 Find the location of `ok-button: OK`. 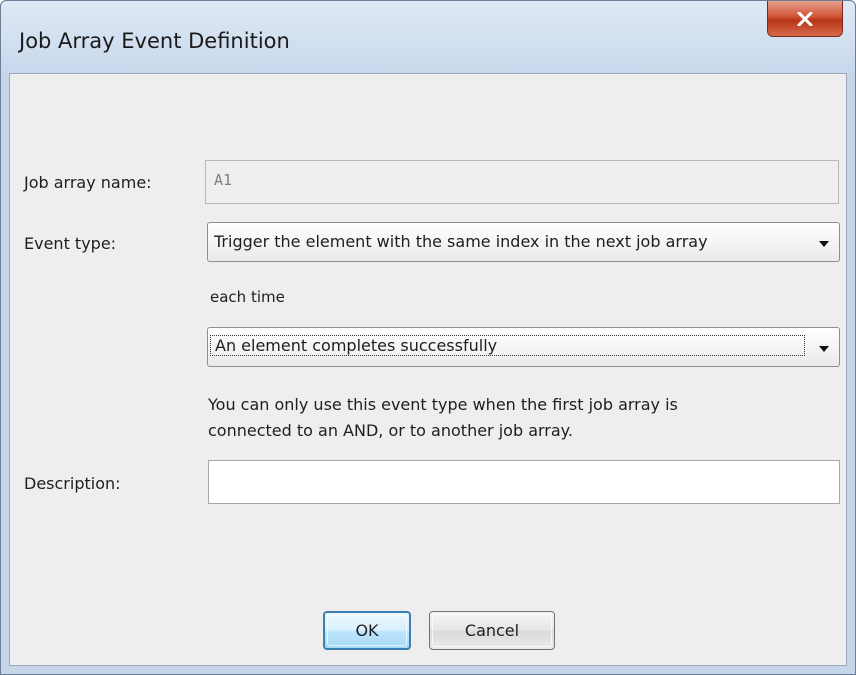

ok-button: OK is located at coordinates (367, 630).